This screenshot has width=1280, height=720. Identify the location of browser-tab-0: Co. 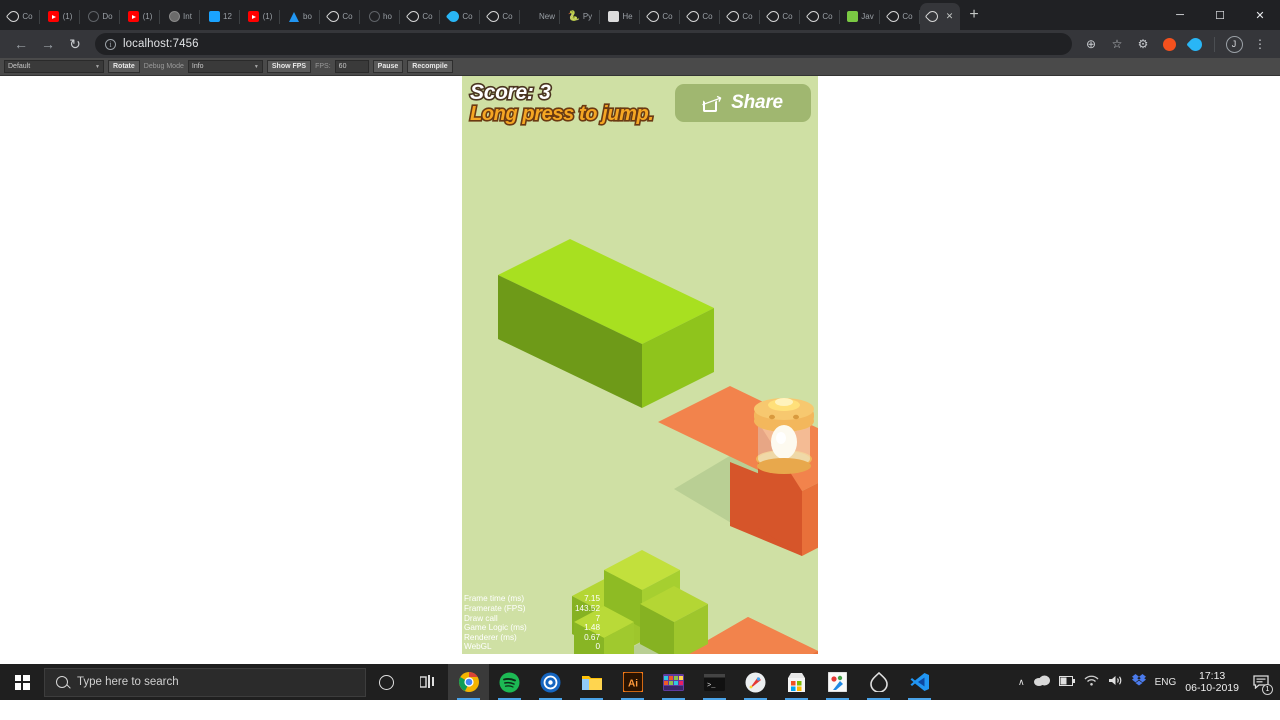
(20, 16).